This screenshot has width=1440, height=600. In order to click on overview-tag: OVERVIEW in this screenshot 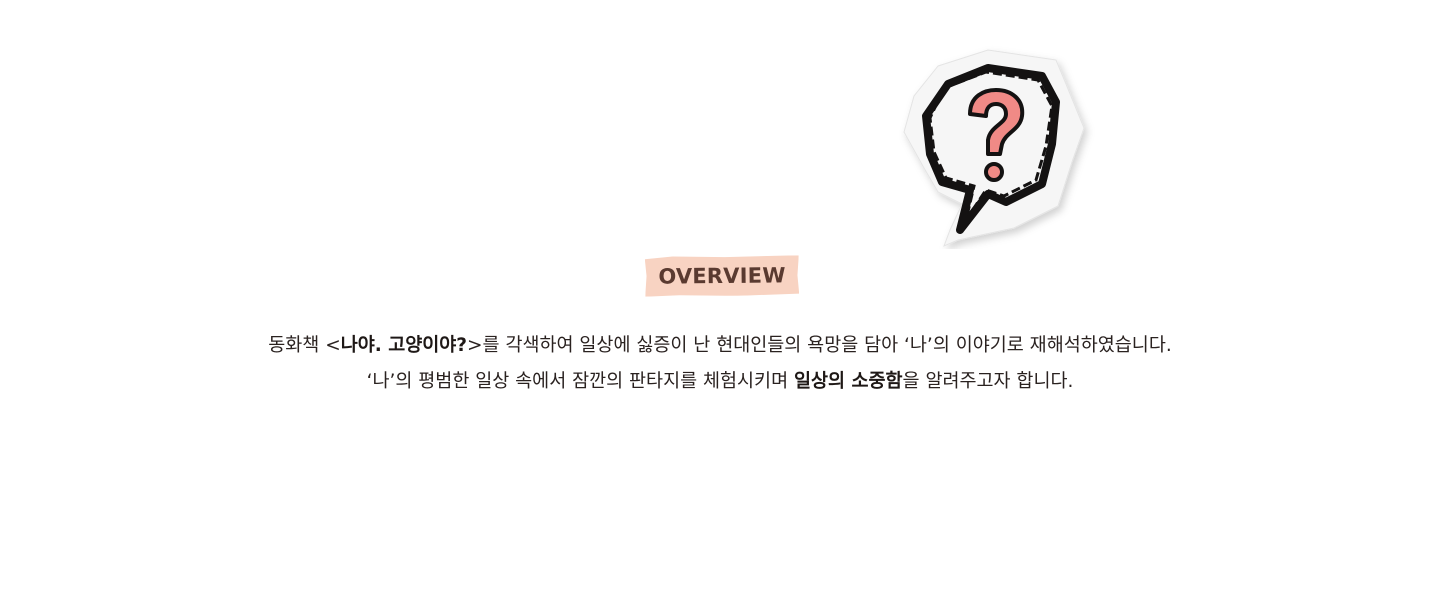, I will do `click(722, 276)`.